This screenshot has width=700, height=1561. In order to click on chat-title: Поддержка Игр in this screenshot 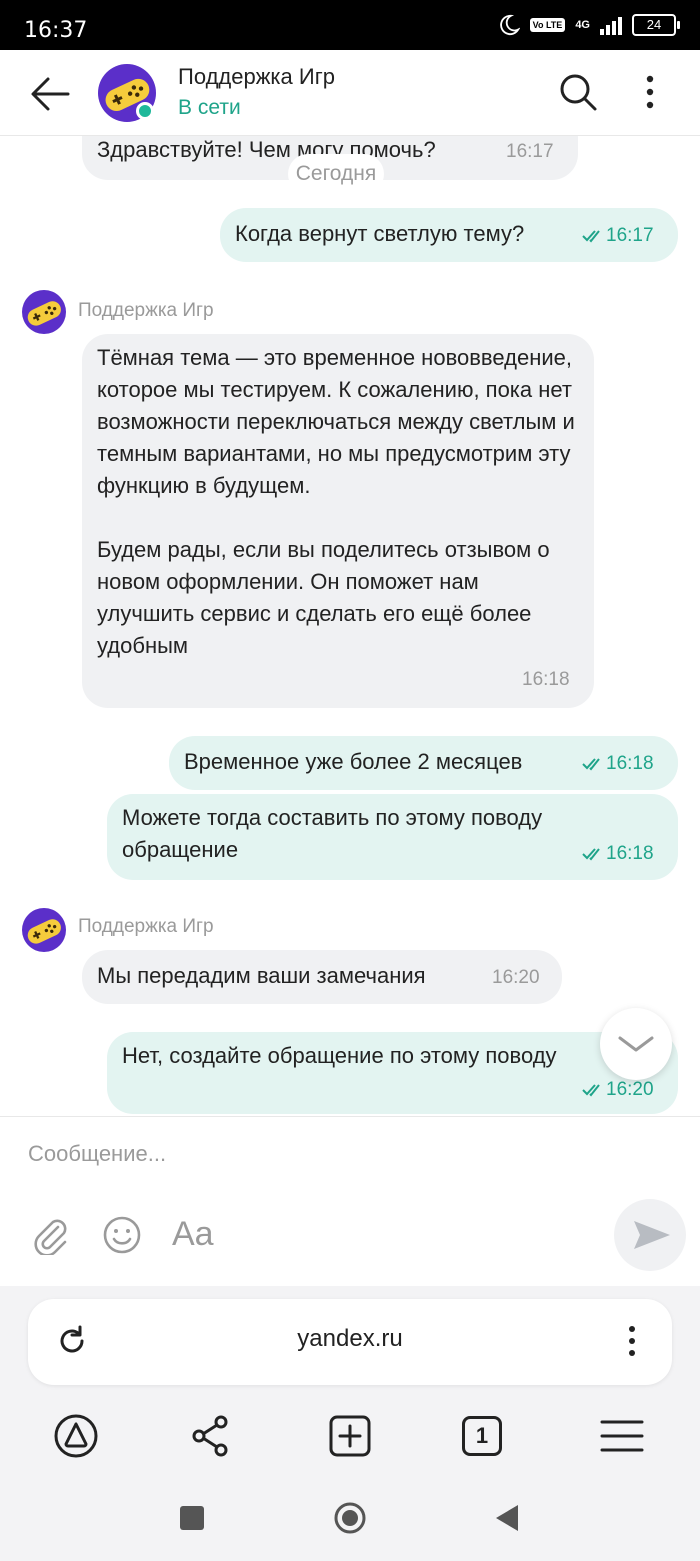, I will do `click(256, 77)`.